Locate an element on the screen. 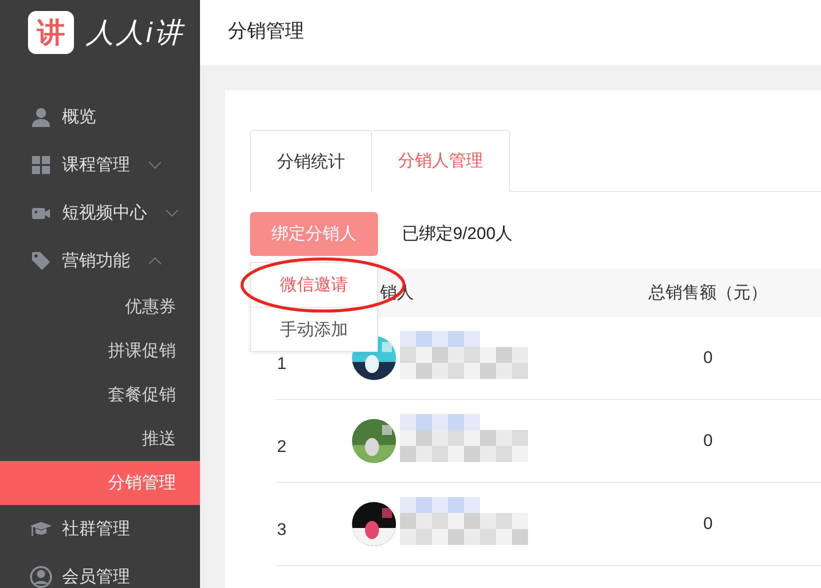  sidebar-subitem: 拼课促销 is located at coordinates (100, 351).